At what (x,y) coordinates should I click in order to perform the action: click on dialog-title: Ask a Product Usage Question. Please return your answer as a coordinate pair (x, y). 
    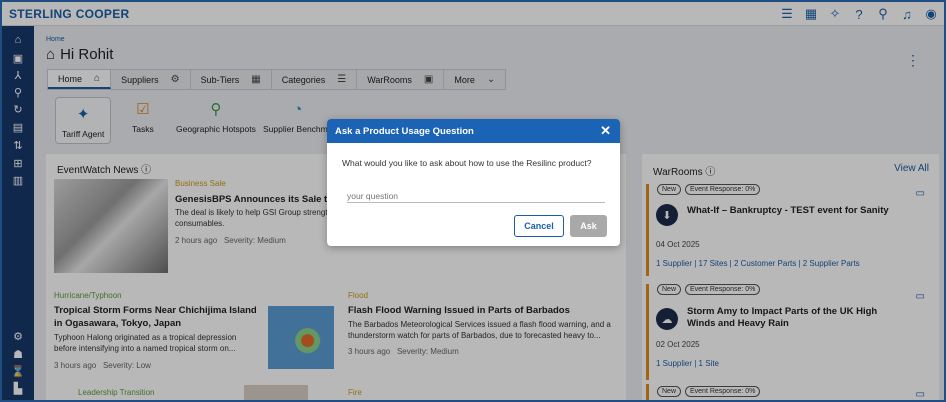
    Looking at the image, I should click on (404, 131).